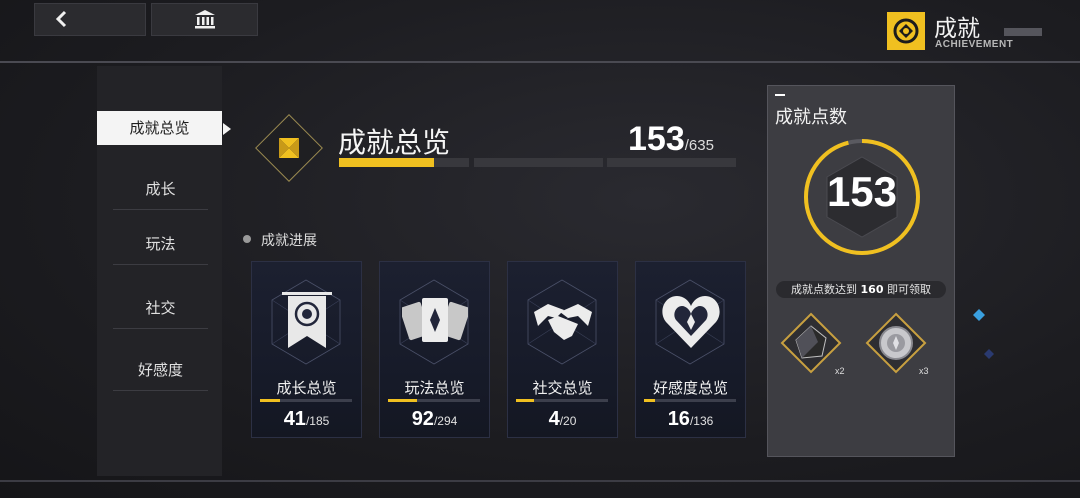  Describe the element at coordinates (701, 421) in the screenshot. I see `card-total: /136` at that location.